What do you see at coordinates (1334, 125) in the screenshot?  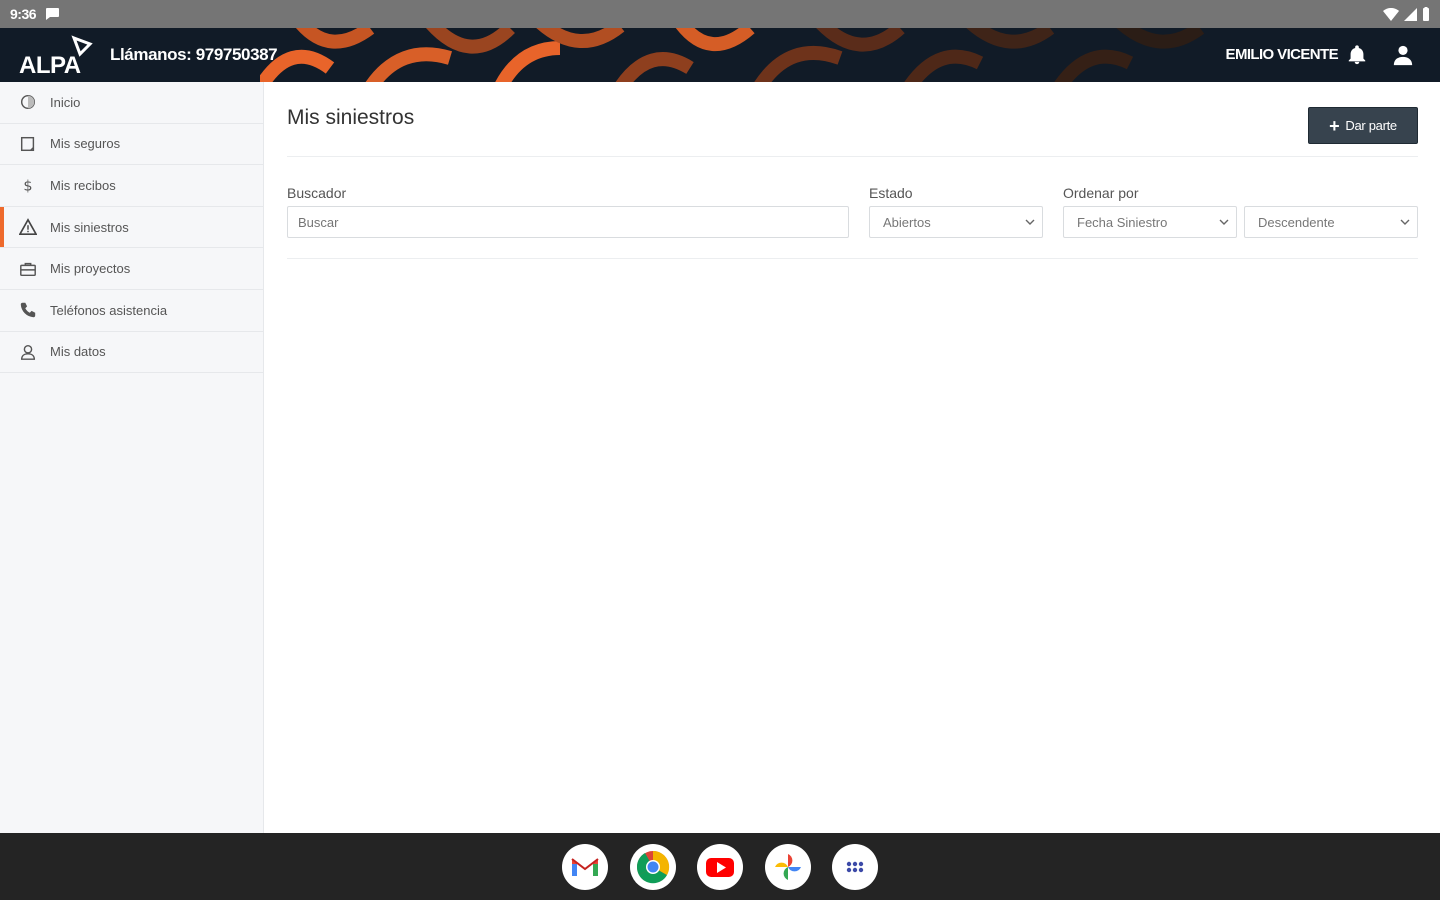 I see `plus-icon: +` at bounding box center [1334, 125].